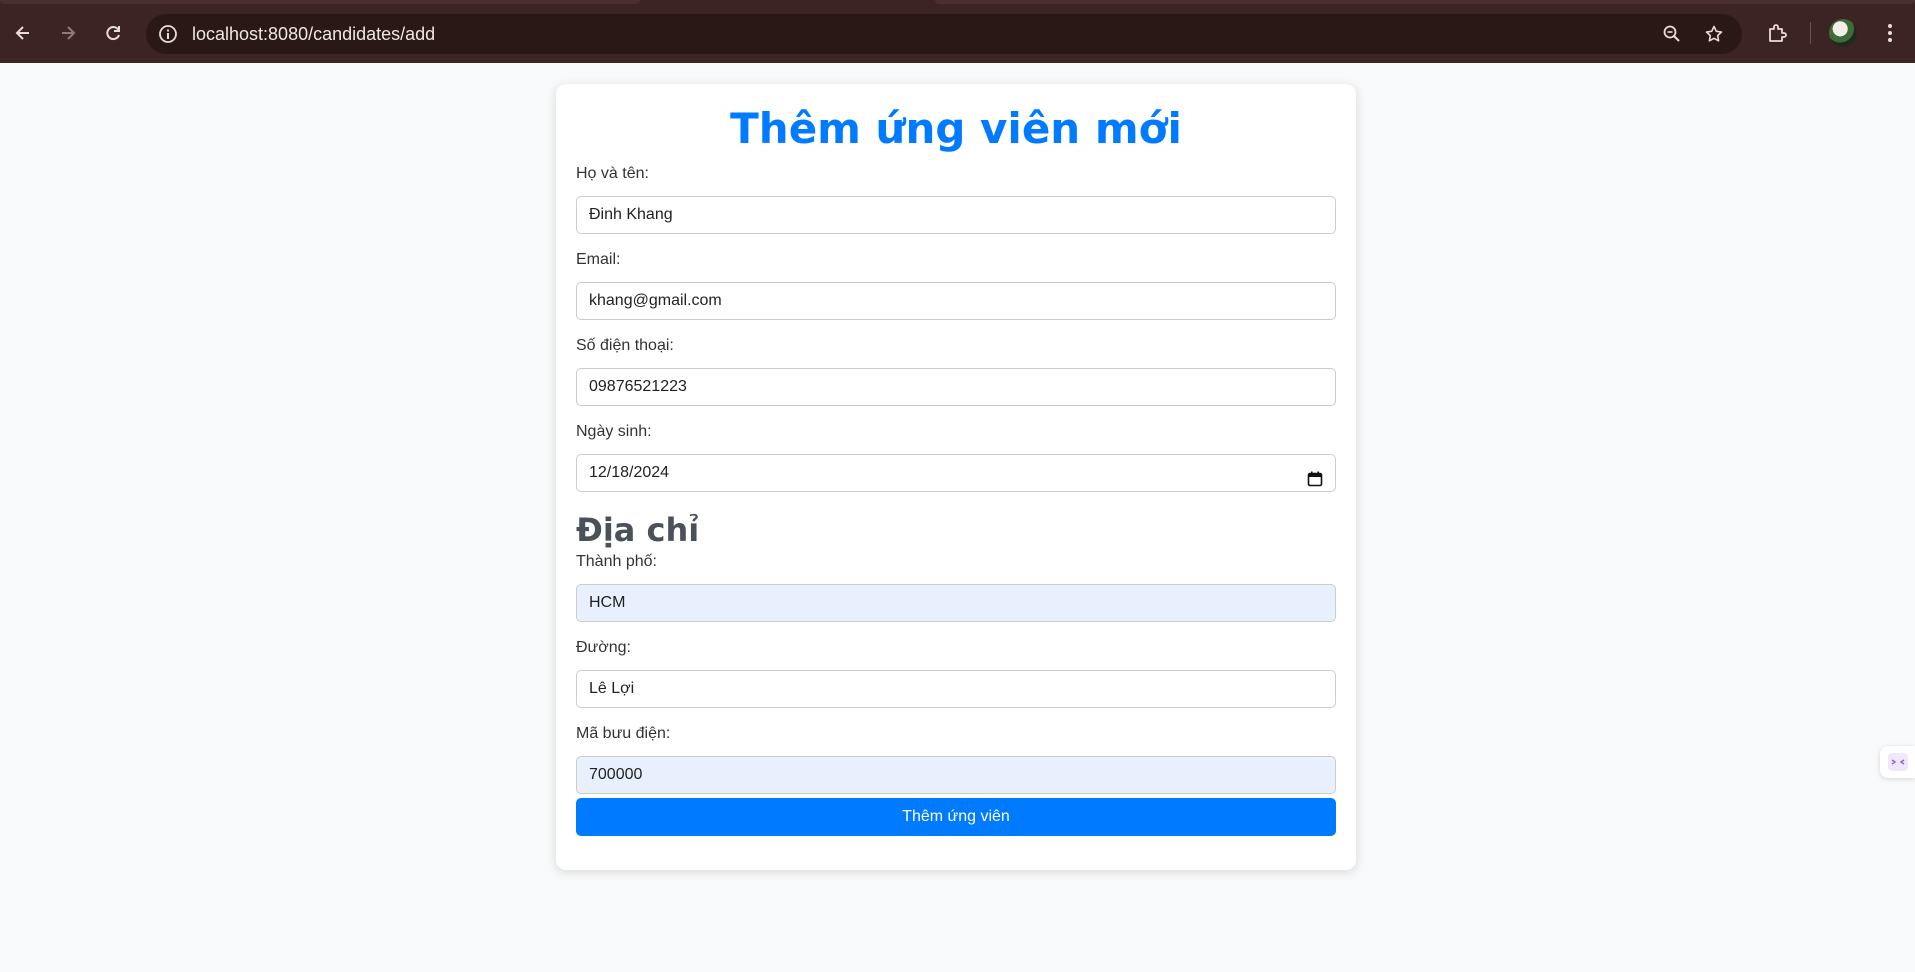  What do you see at coordinates (956, 215) in the screenshot?
I see `name-field: Đinh Khang` at bounding box center [956, 215].